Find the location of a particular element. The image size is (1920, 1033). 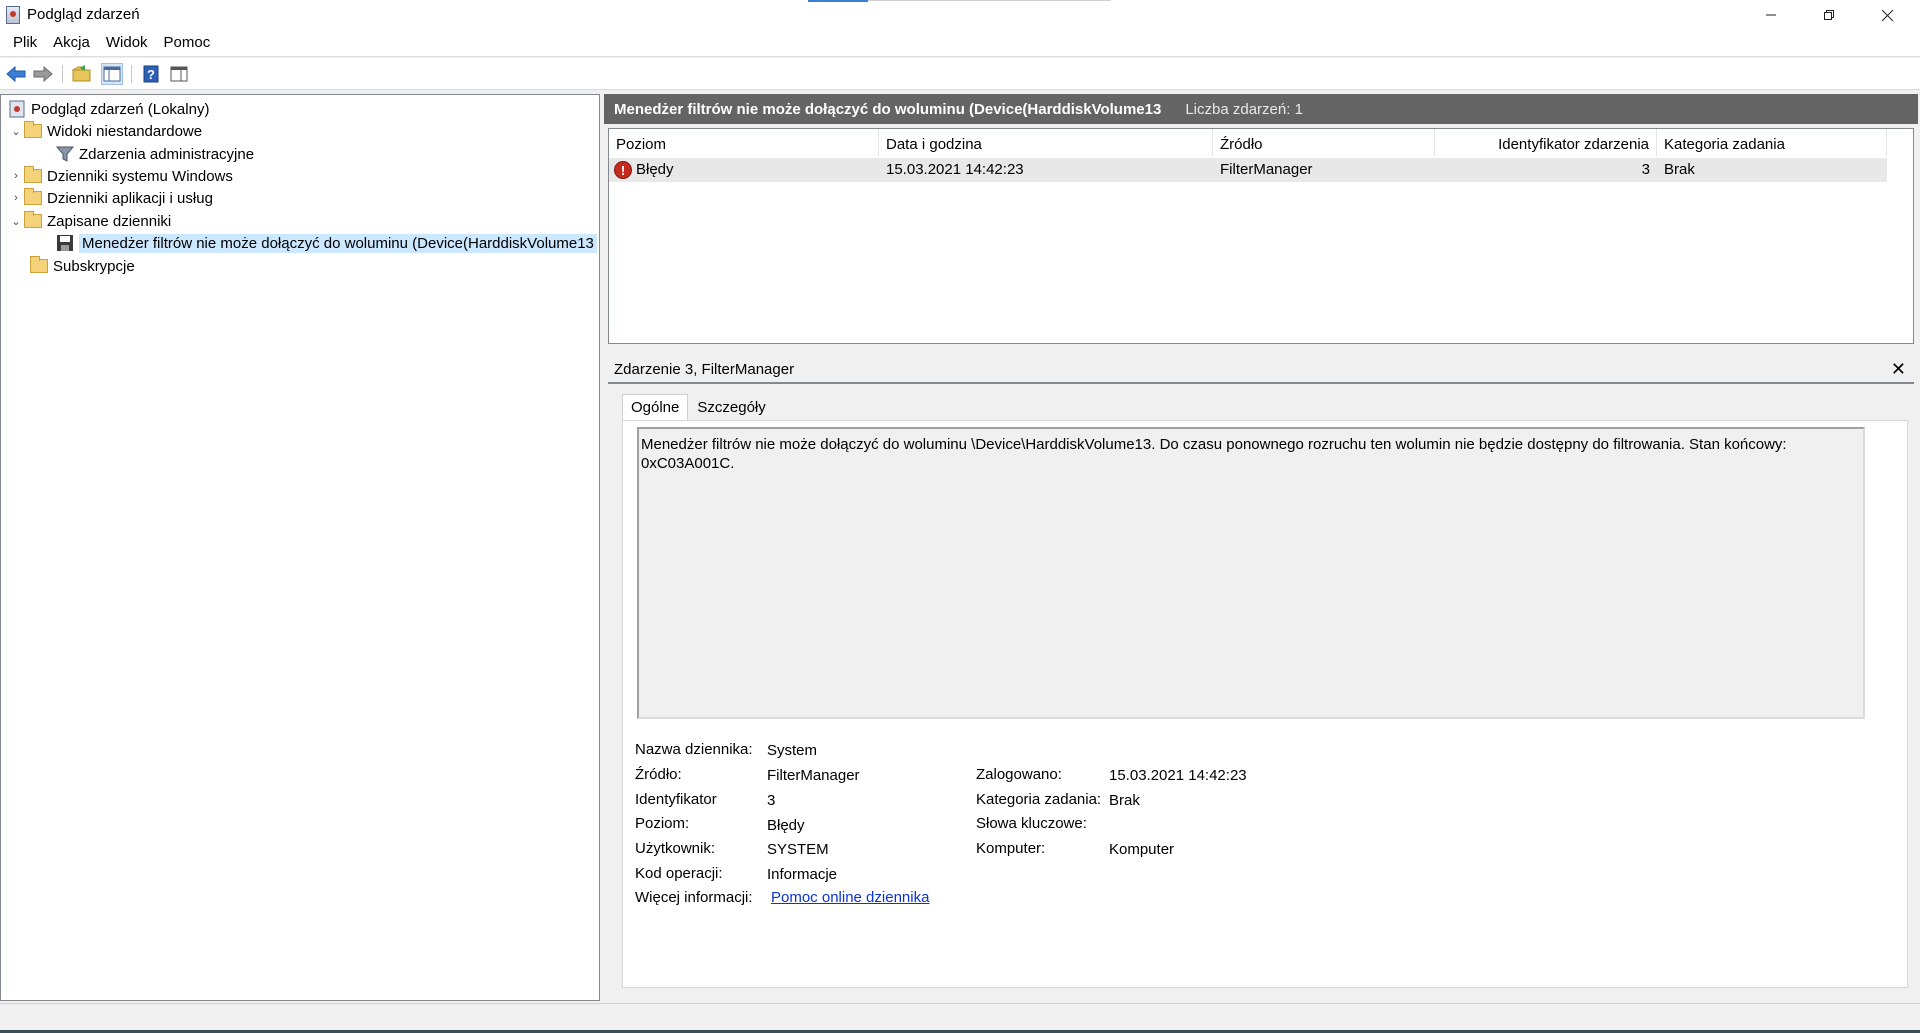

minimize-button is located at coordinates (1771, 15).